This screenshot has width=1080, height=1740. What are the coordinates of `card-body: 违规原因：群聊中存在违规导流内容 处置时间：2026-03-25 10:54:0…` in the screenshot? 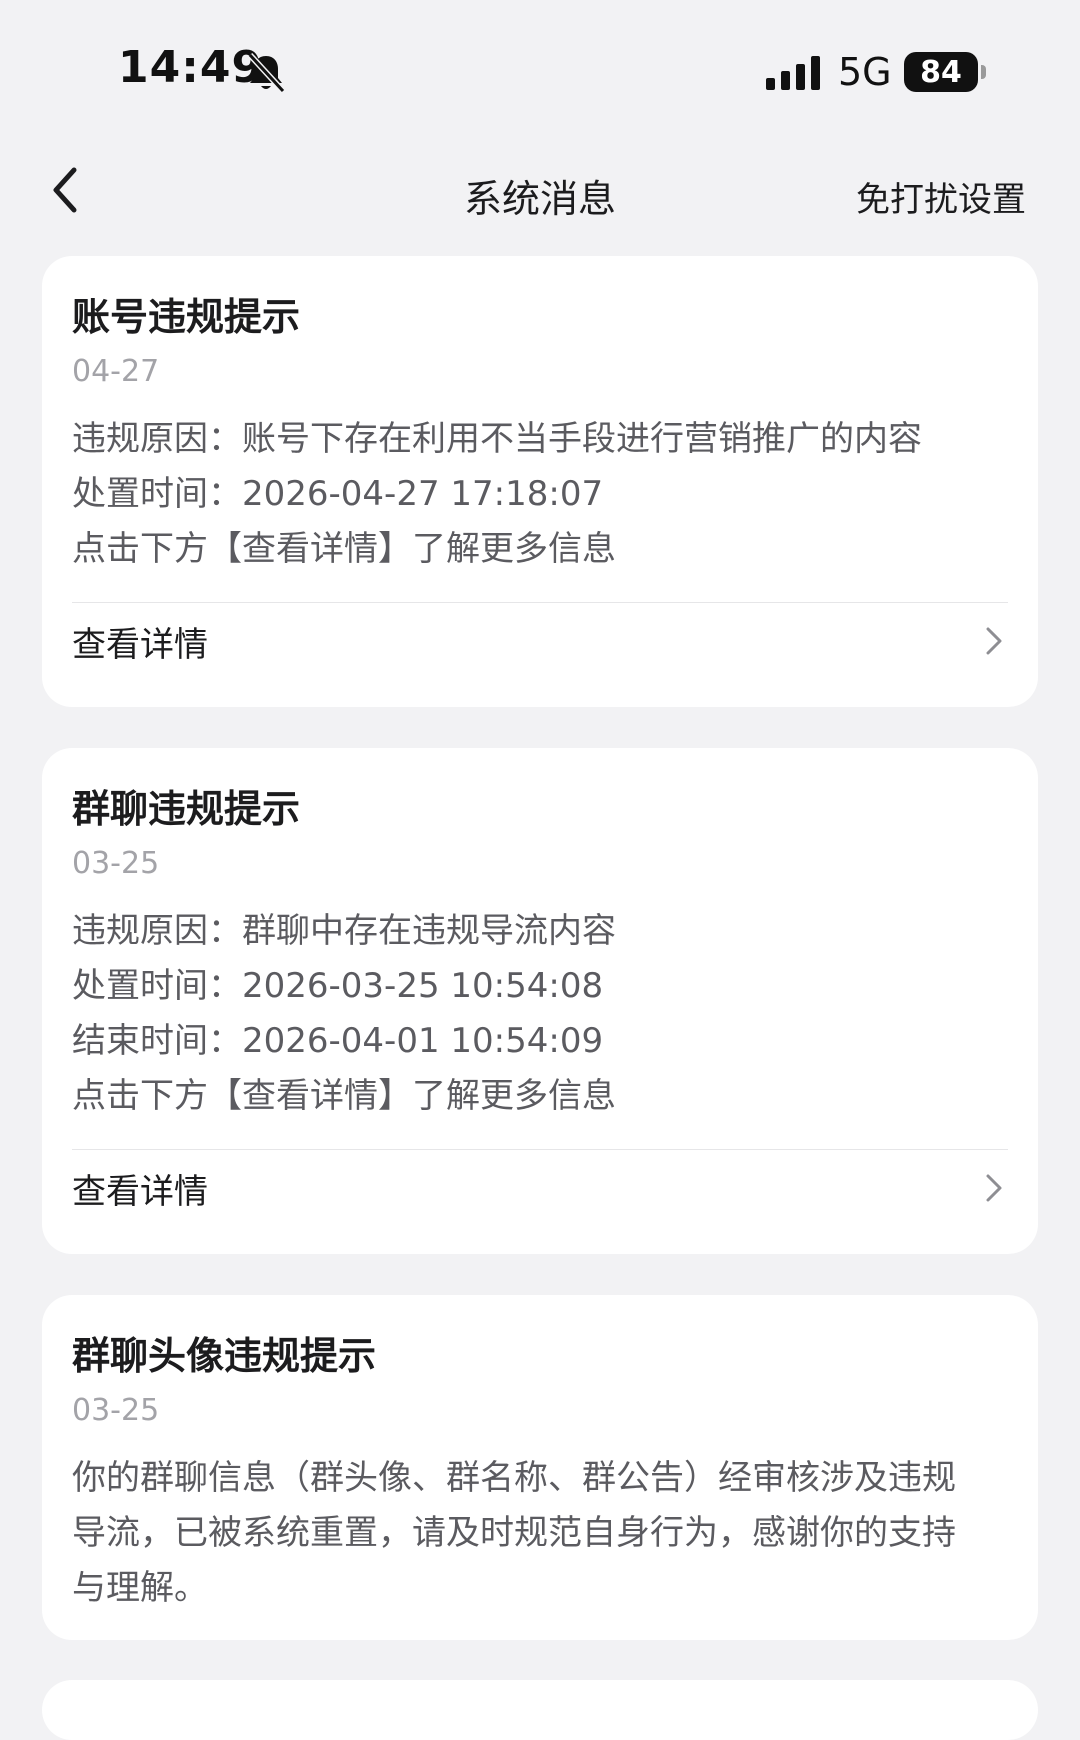 It's located at (540, 1014).